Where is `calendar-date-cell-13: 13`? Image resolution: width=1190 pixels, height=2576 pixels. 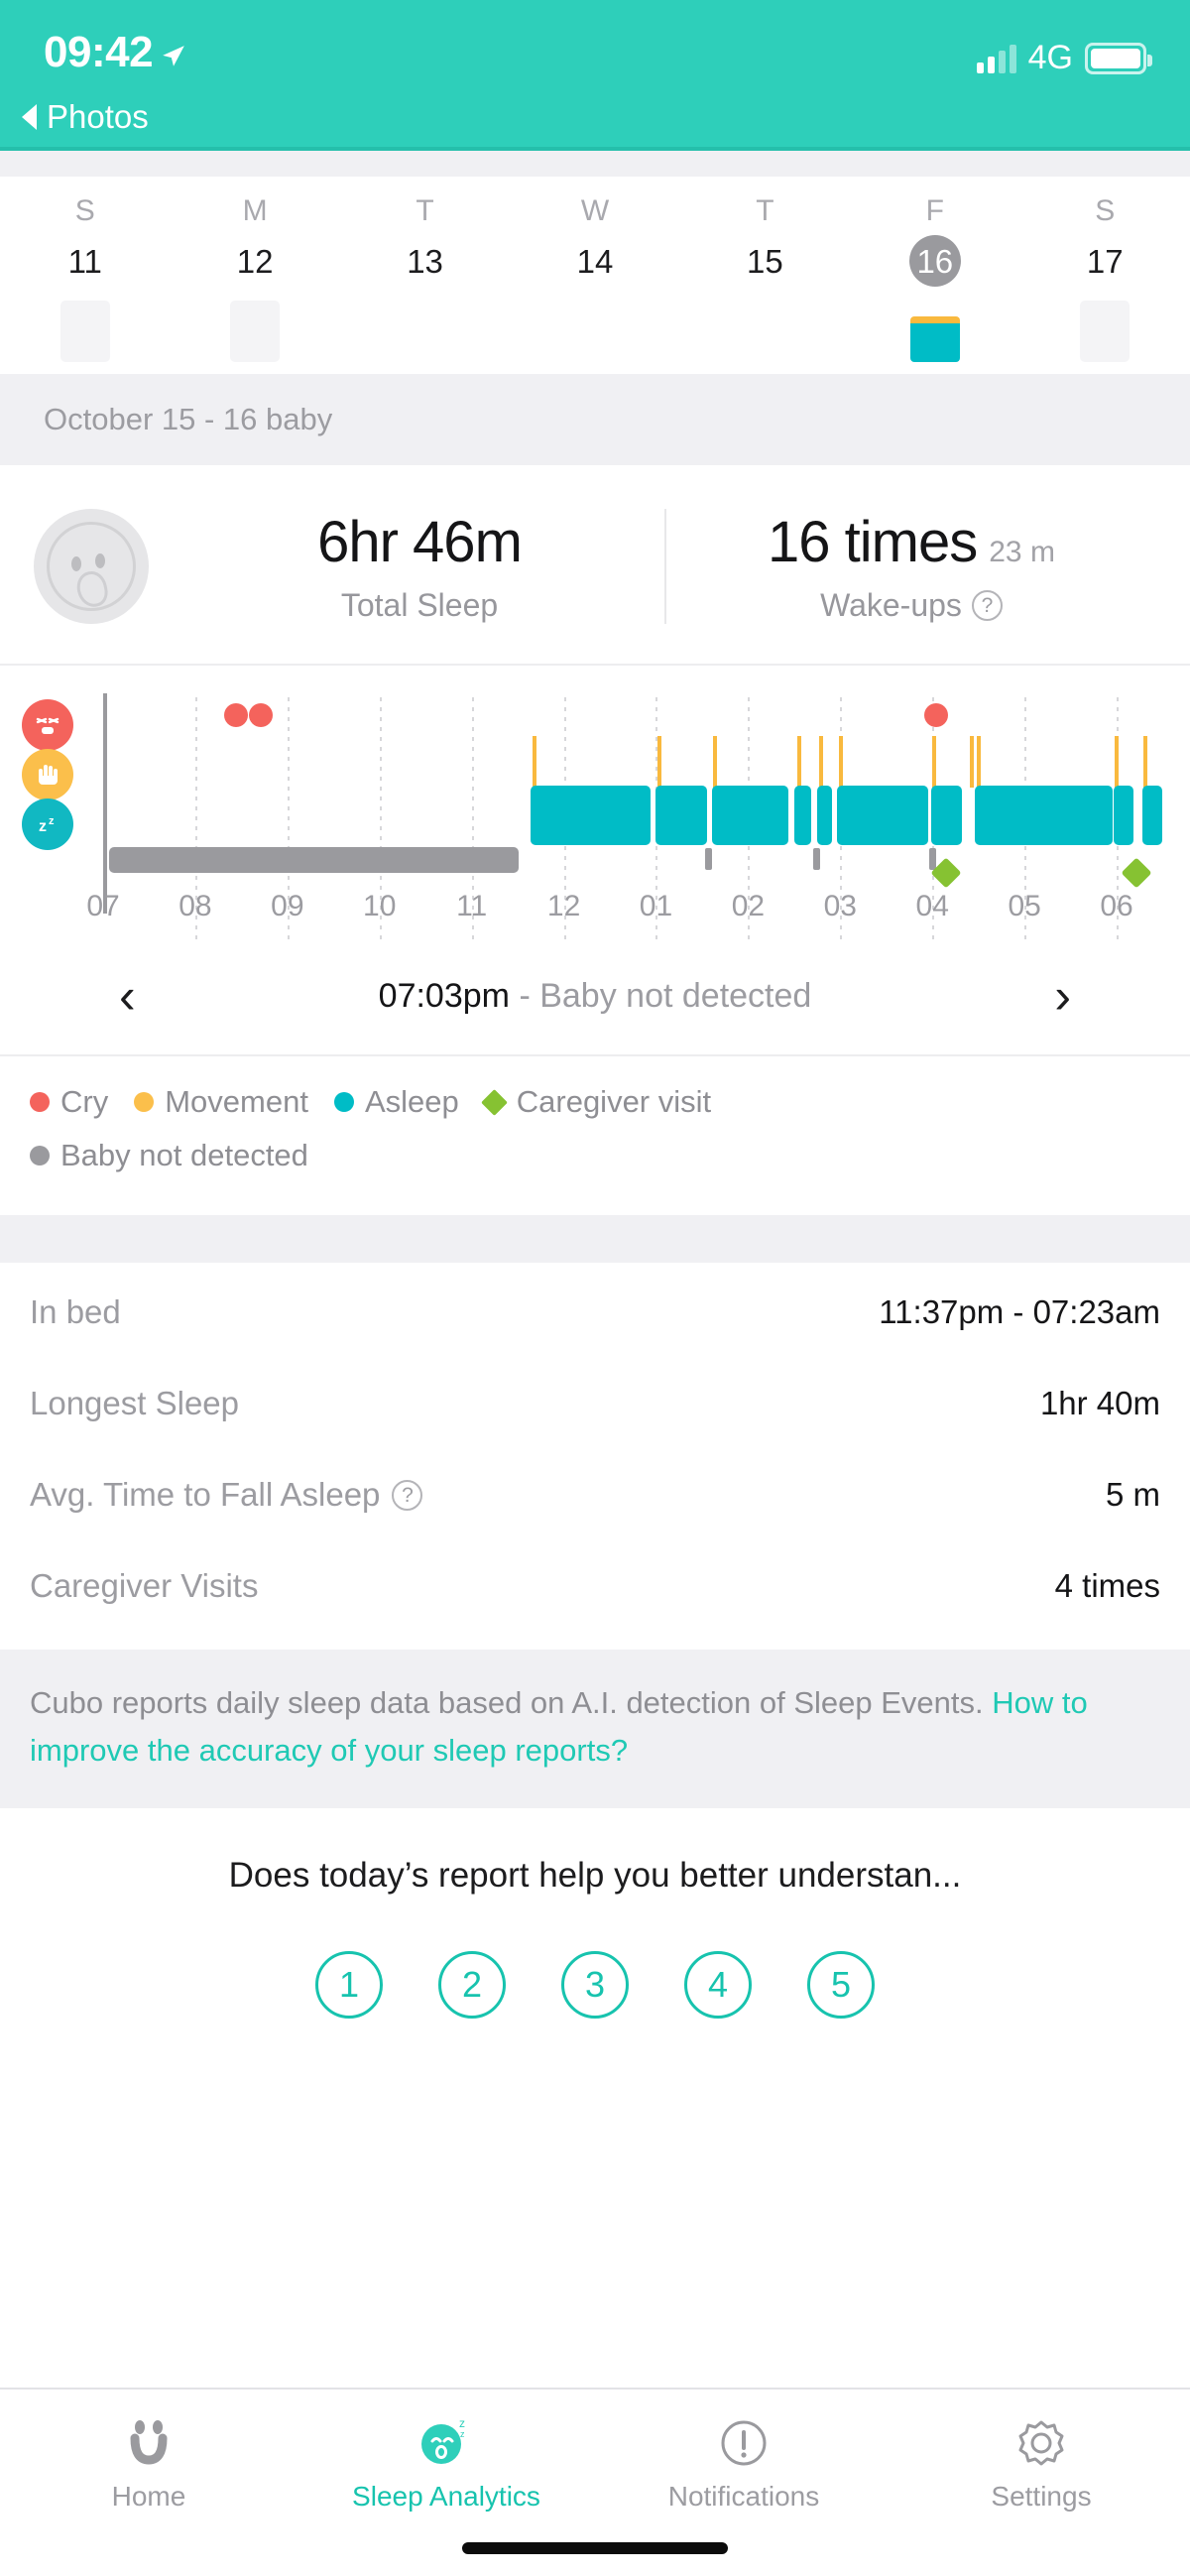 calendar-date-cell-13: 13 is located at coordinates (425, 261).